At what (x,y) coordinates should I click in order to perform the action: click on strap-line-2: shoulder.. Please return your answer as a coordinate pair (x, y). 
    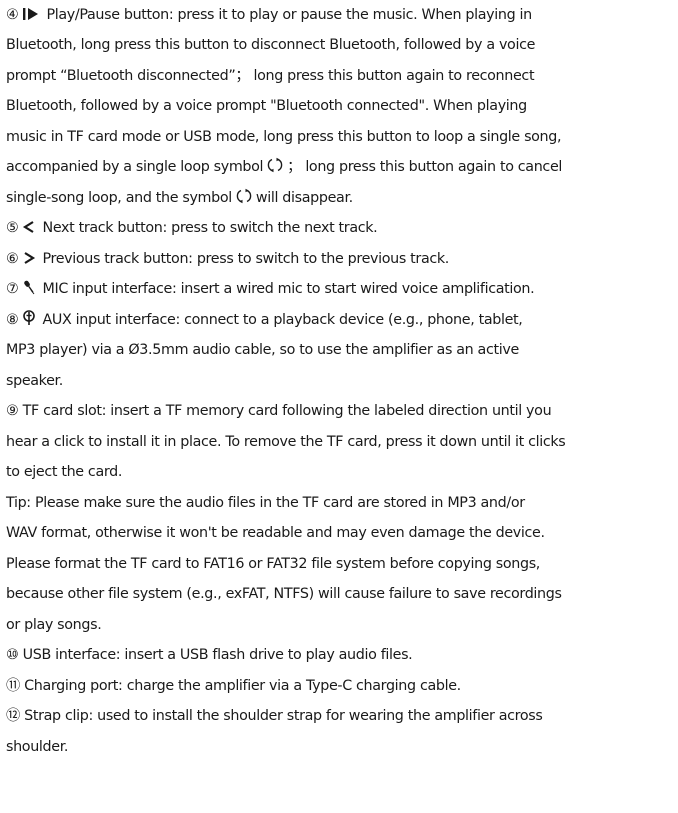
    Looking at the image, I should click on (37, 747).